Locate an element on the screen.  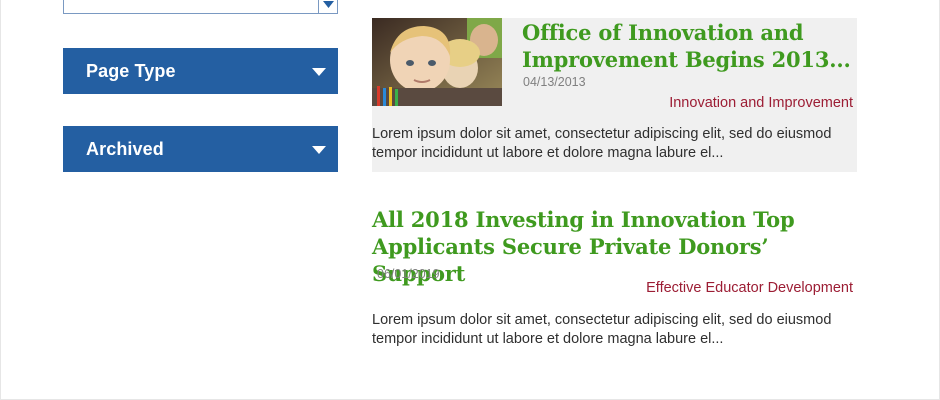
page-type-filter-button: Page Type is located at coordinates (200, 71).